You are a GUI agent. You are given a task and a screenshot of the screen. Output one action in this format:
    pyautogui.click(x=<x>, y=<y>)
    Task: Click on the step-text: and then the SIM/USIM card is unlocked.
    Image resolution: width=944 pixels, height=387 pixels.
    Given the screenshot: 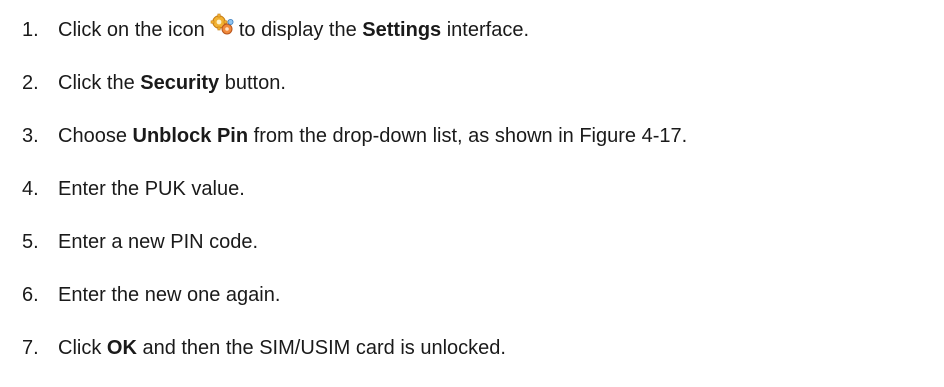 What is the action you would take?
    pyautogui.click(x=321, y=348)
    